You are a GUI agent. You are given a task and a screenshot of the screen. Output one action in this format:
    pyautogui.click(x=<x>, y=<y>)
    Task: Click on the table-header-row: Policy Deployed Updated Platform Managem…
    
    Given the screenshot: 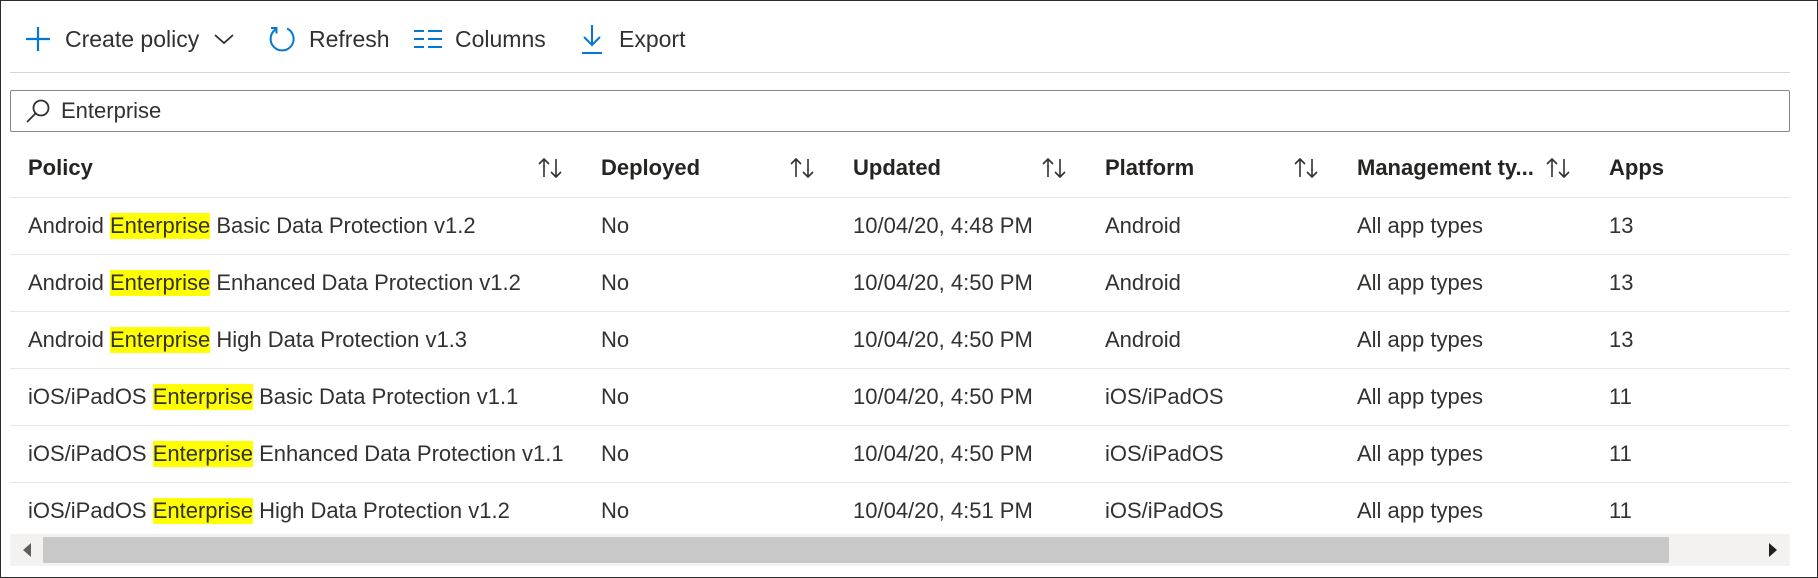 What is the action you would take?
    pyautogui.click(x=900, y=168)
    